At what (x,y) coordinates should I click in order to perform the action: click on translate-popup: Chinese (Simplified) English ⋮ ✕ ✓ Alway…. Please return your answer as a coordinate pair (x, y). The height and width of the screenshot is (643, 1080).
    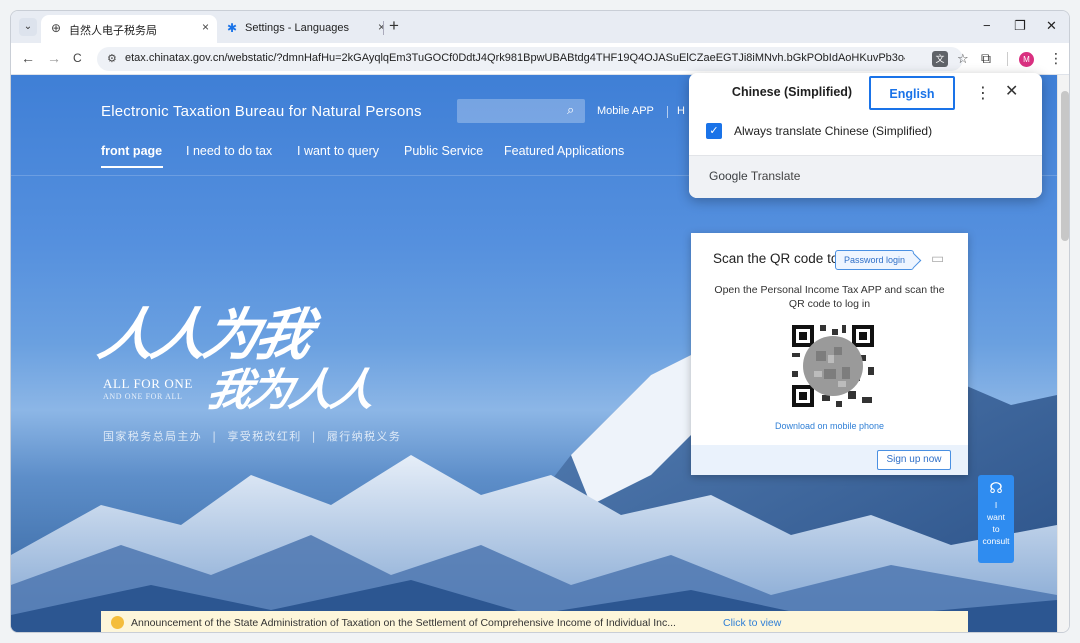
    Looking at the image, I should click on (865, 135).